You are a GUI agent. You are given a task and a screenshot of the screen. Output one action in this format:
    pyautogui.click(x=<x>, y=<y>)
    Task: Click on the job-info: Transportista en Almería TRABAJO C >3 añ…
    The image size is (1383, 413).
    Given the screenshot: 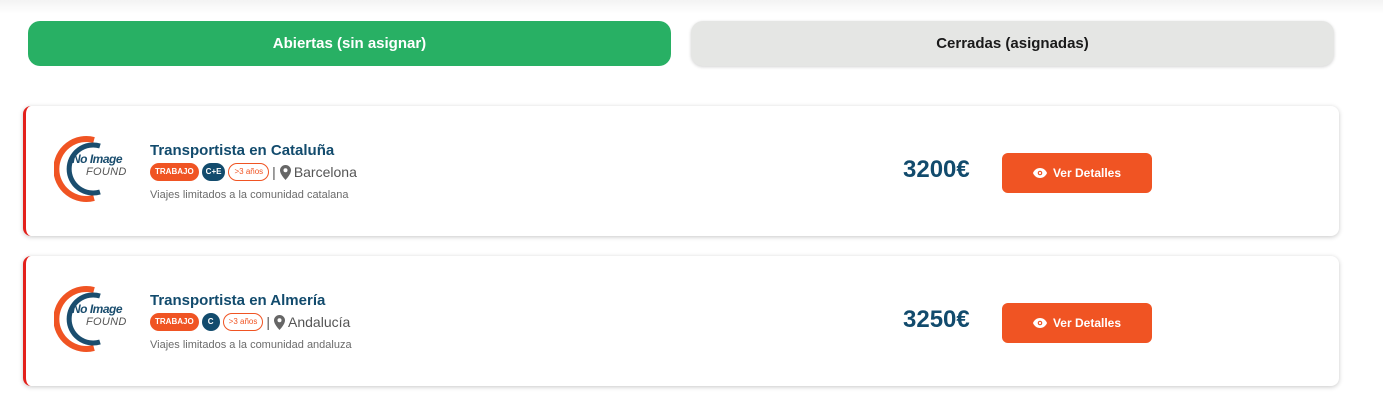 What is the action you would take?
    pyautogui.click(x=251, y=321)
    